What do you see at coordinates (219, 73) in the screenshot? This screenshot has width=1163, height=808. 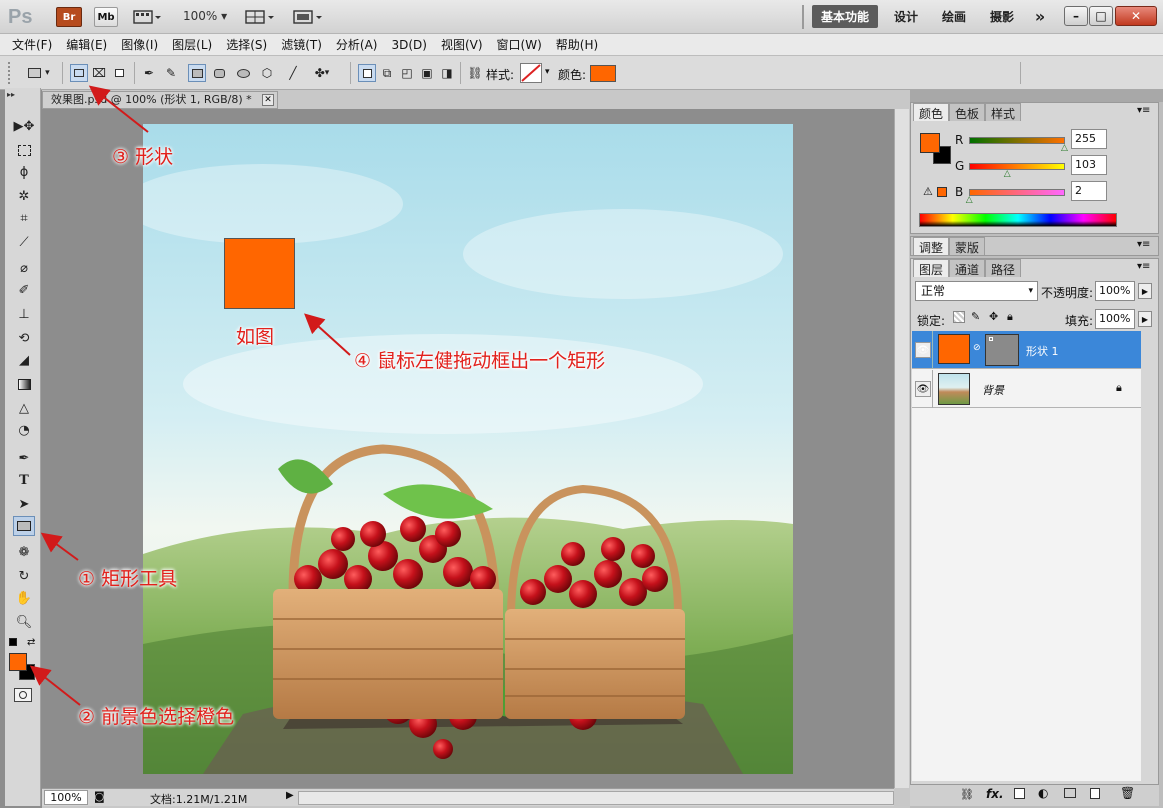 I see `rounded-rectangle-option` at bounding box center [219, 73].